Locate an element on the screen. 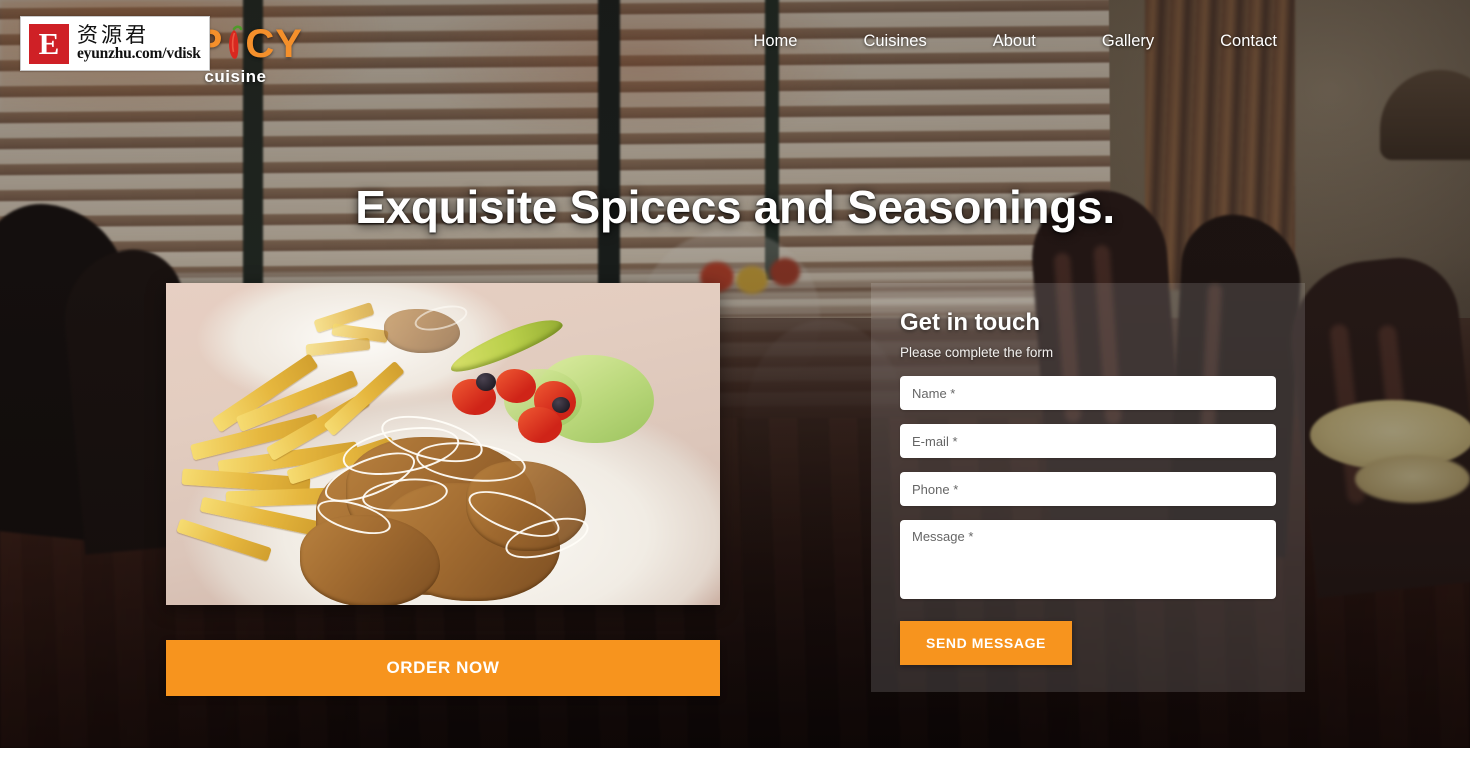  hero-title: Exquisite Spicecs and Seasonings. is located at coordinates (735, 207).